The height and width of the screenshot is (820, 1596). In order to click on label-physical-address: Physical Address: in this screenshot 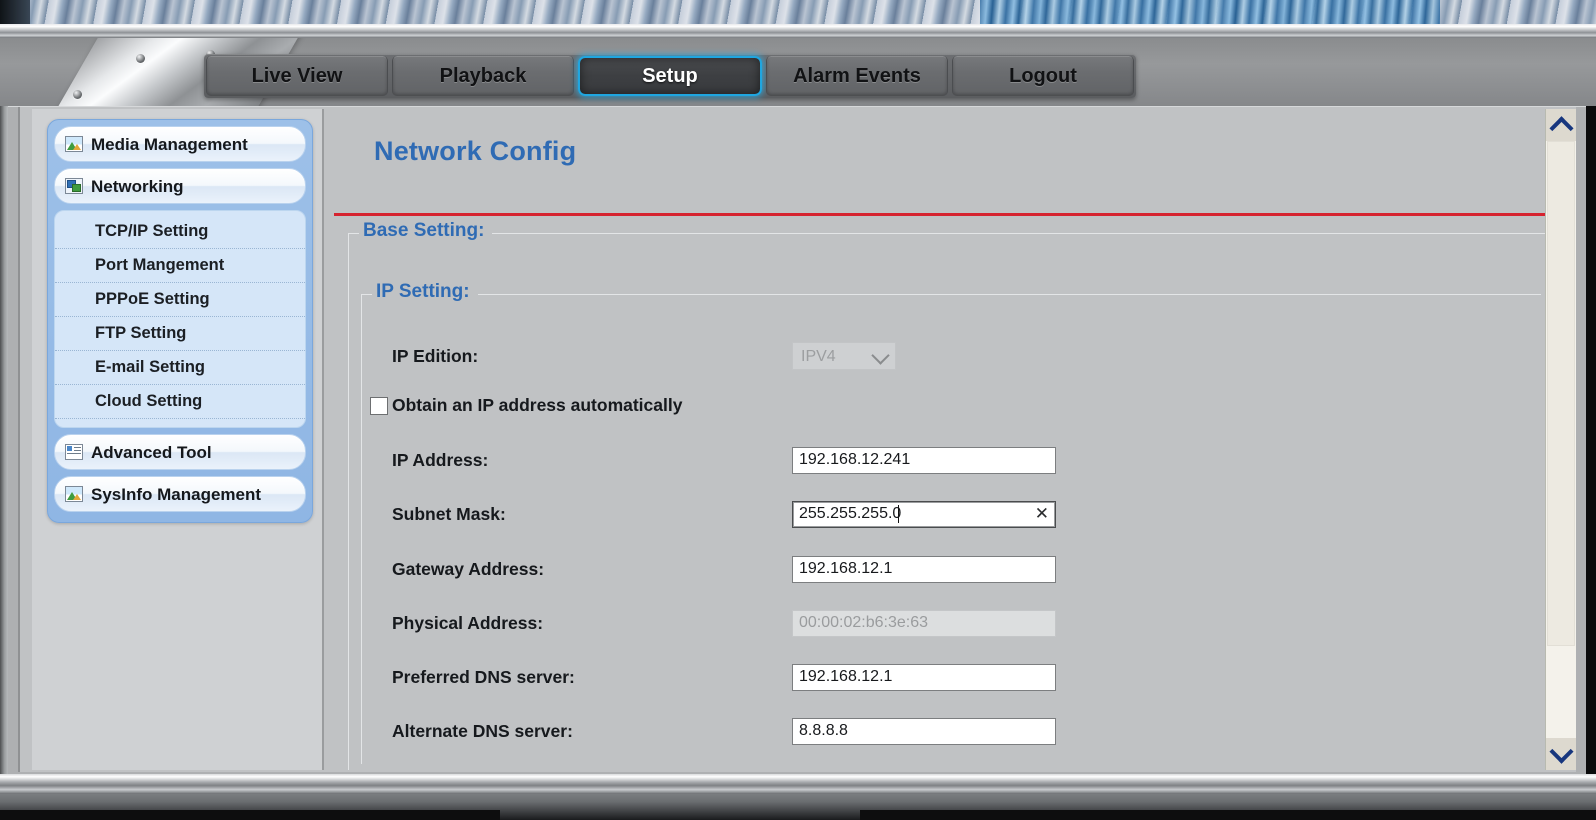, I will do `click(468, 622)`.